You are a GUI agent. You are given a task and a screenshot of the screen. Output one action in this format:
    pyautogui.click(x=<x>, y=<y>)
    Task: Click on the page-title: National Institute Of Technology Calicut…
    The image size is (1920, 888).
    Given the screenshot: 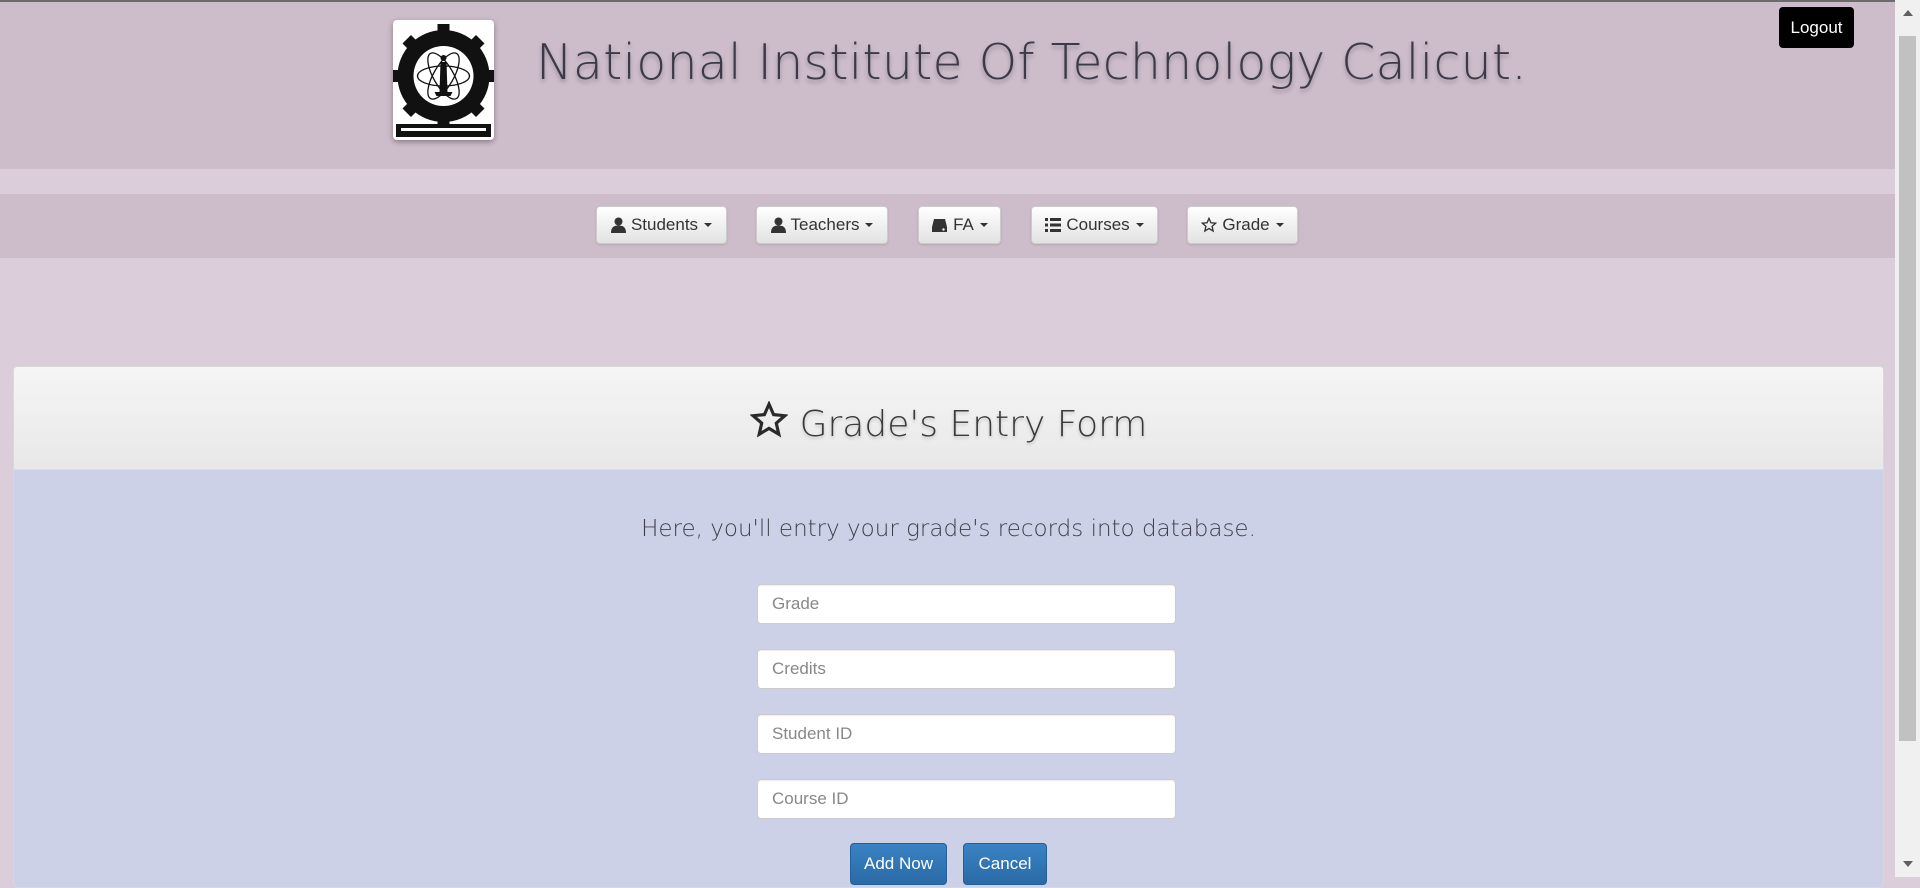 What is the action you would take?
    pyautogui.click(x=1032, y=62)
    